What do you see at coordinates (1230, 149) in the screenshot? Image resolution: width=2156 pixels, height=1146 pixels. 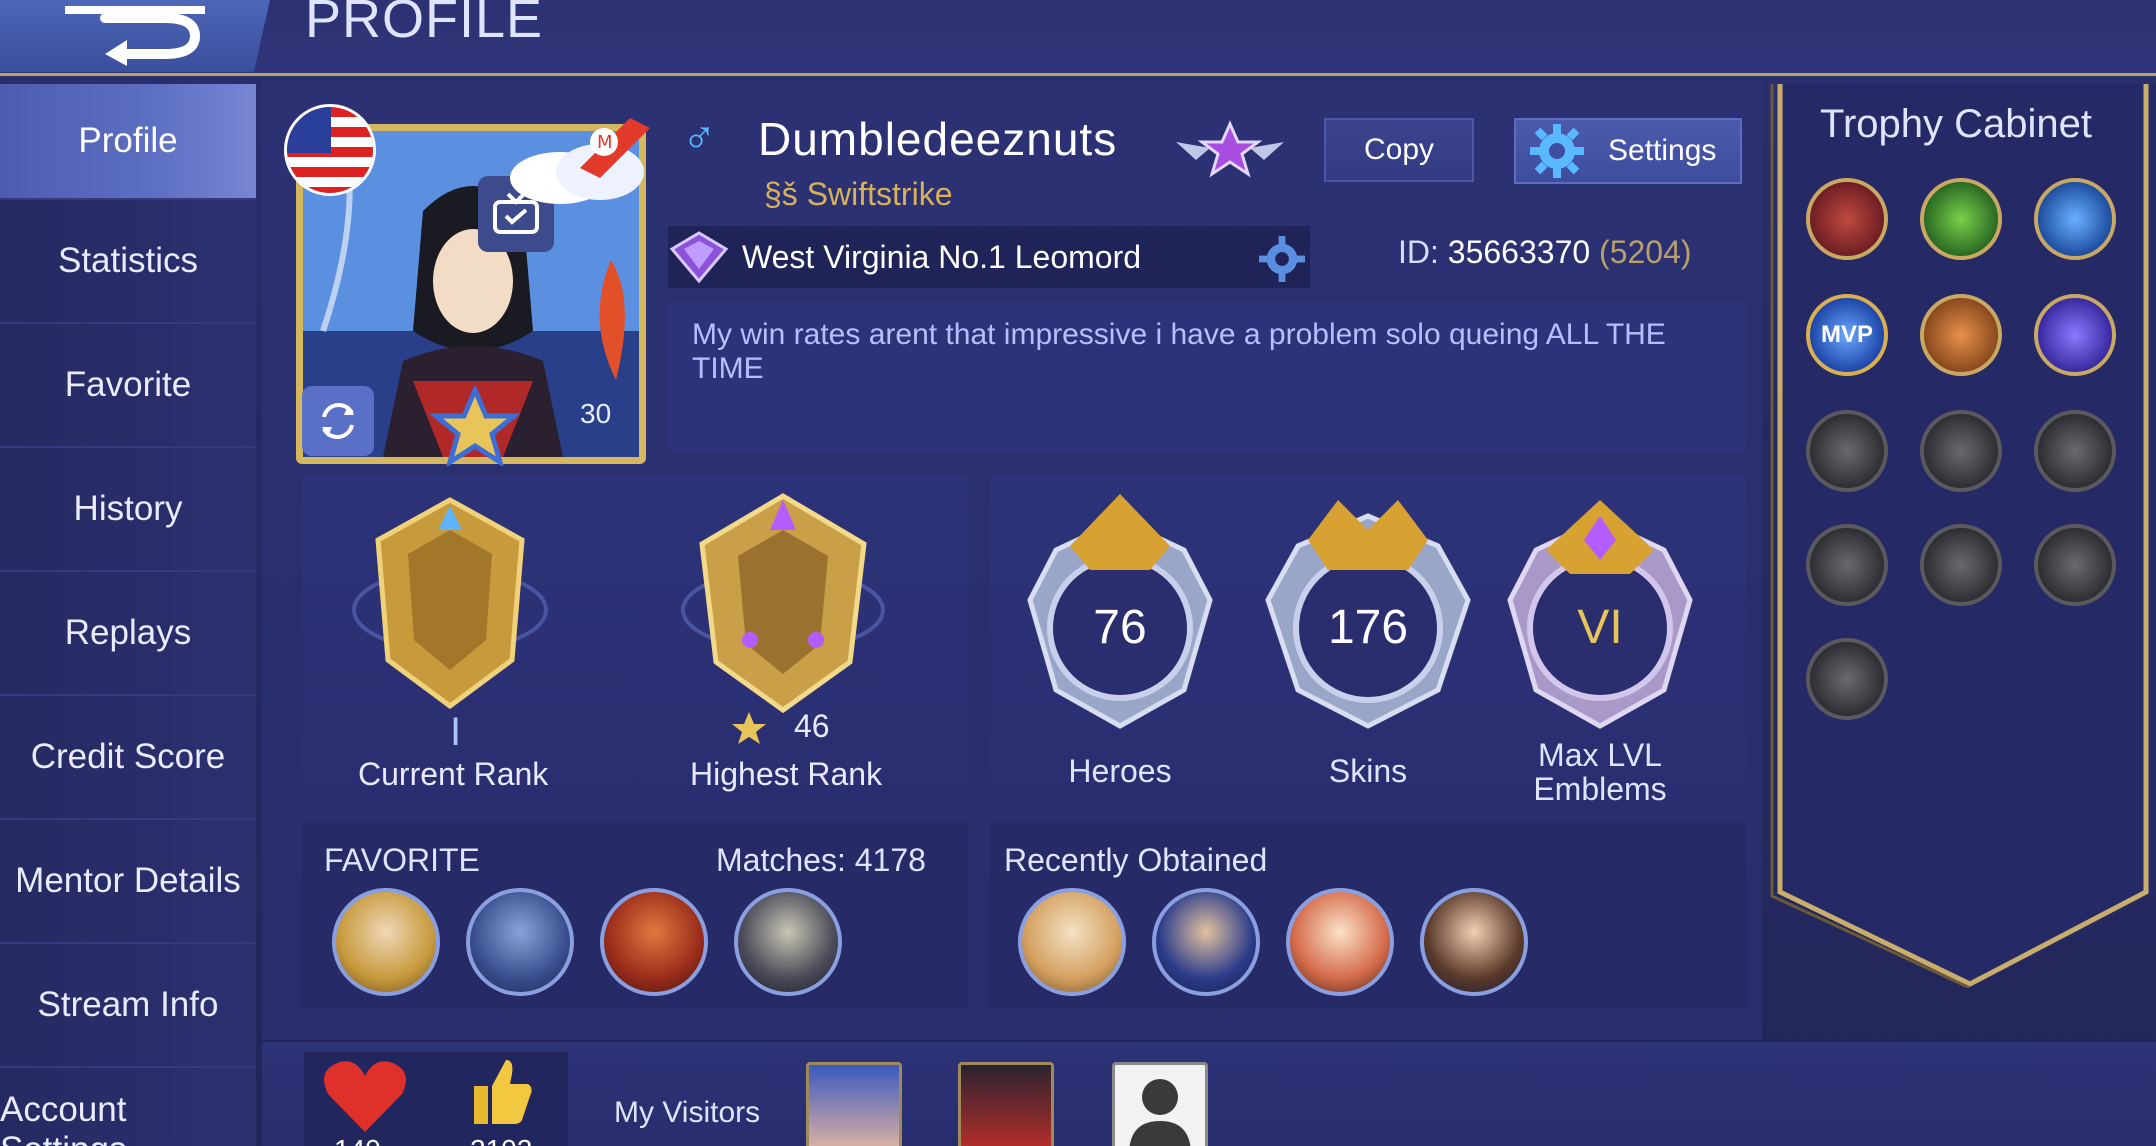 I see `winged-star-badge-icon` at bounding box center [1230, 149].